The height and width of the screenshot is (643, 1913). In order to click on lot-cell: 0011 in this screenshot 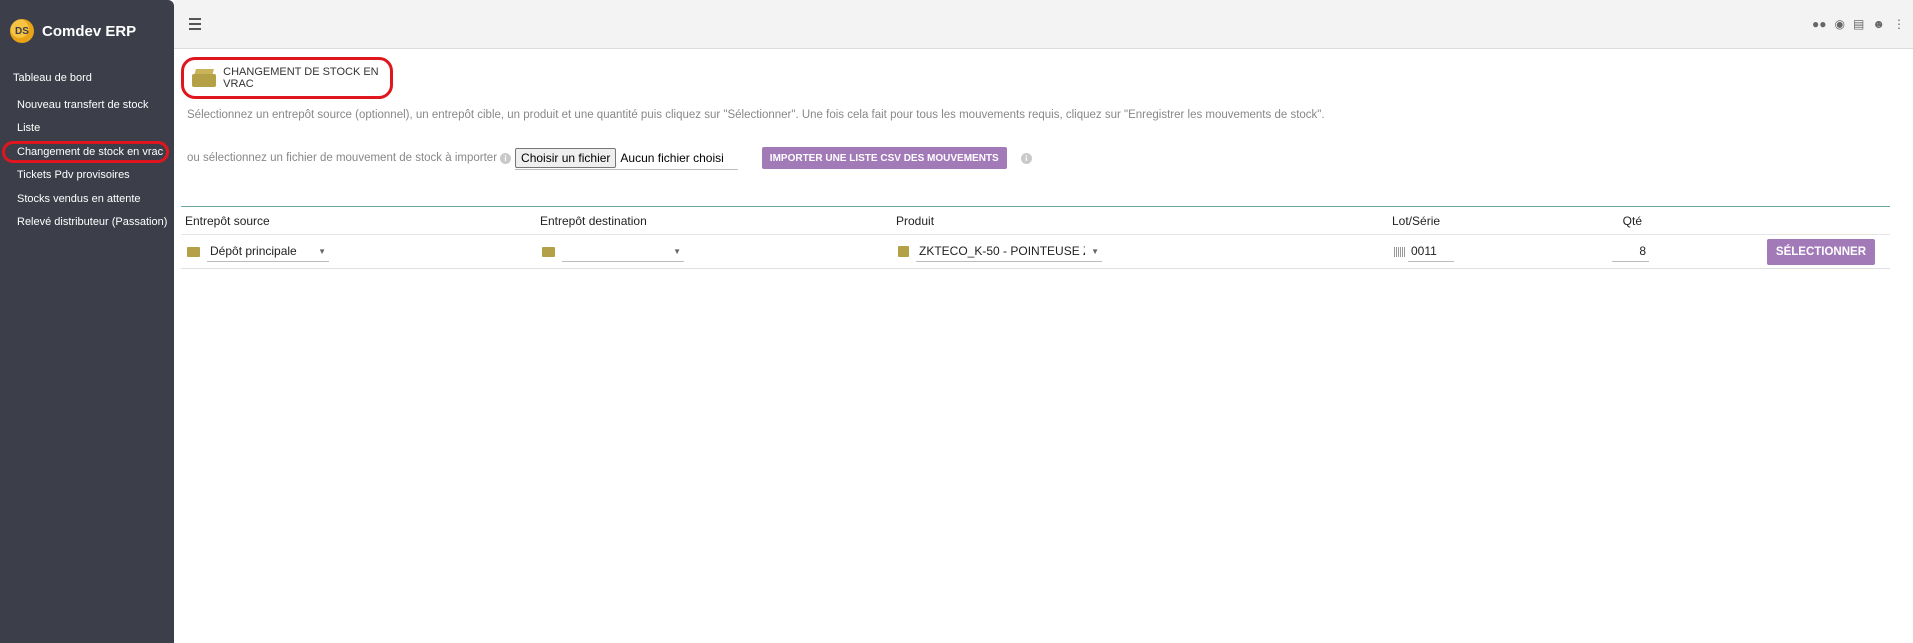, I will do `click(1500, 252)`.